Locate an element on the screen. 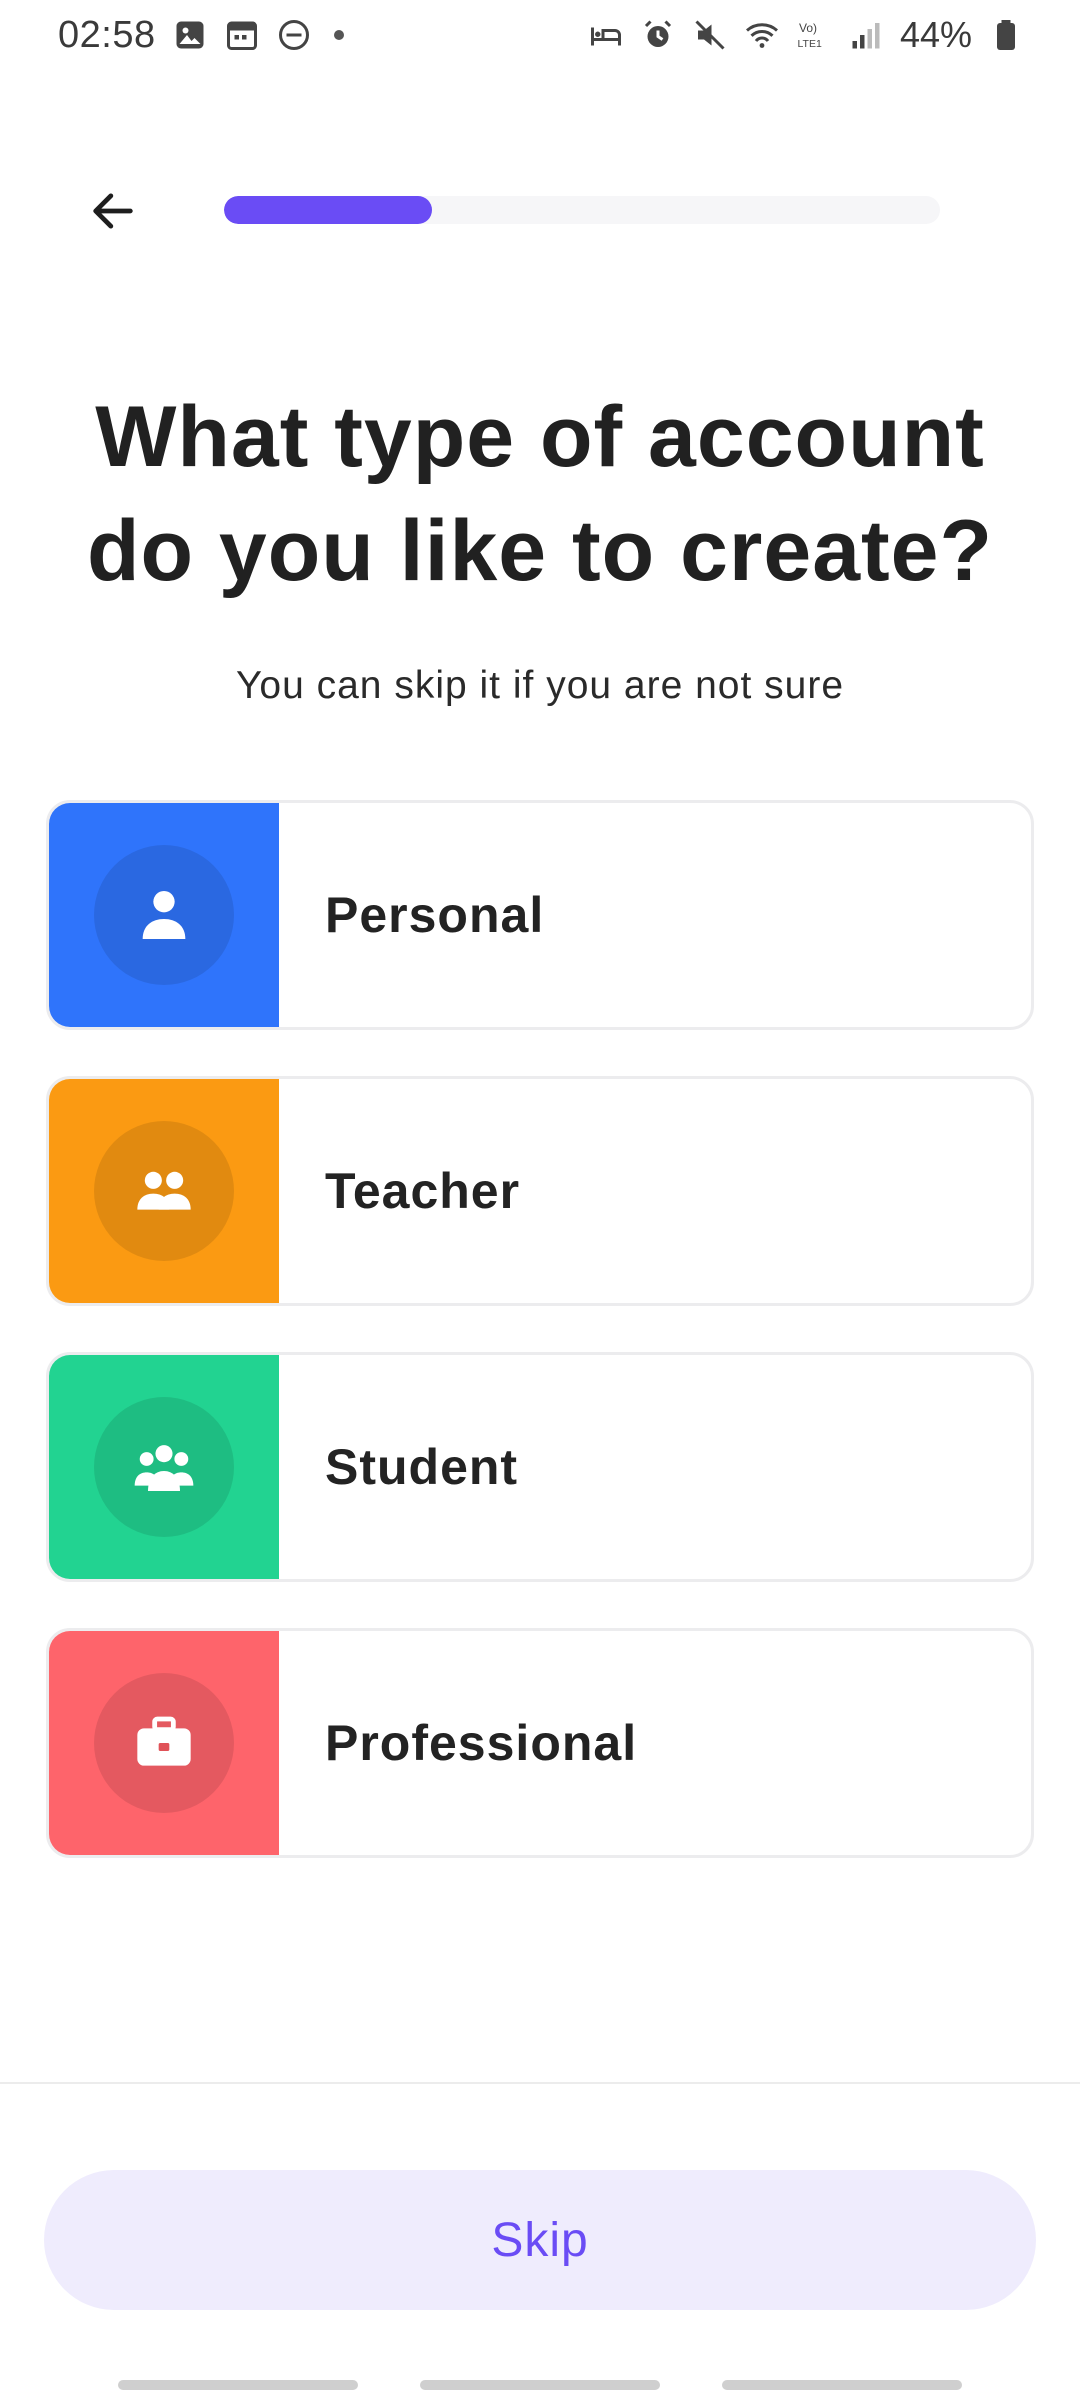 The width and height of the screenshot is (1080, 2408). calendar-icon is located at coordinates (242, 35).